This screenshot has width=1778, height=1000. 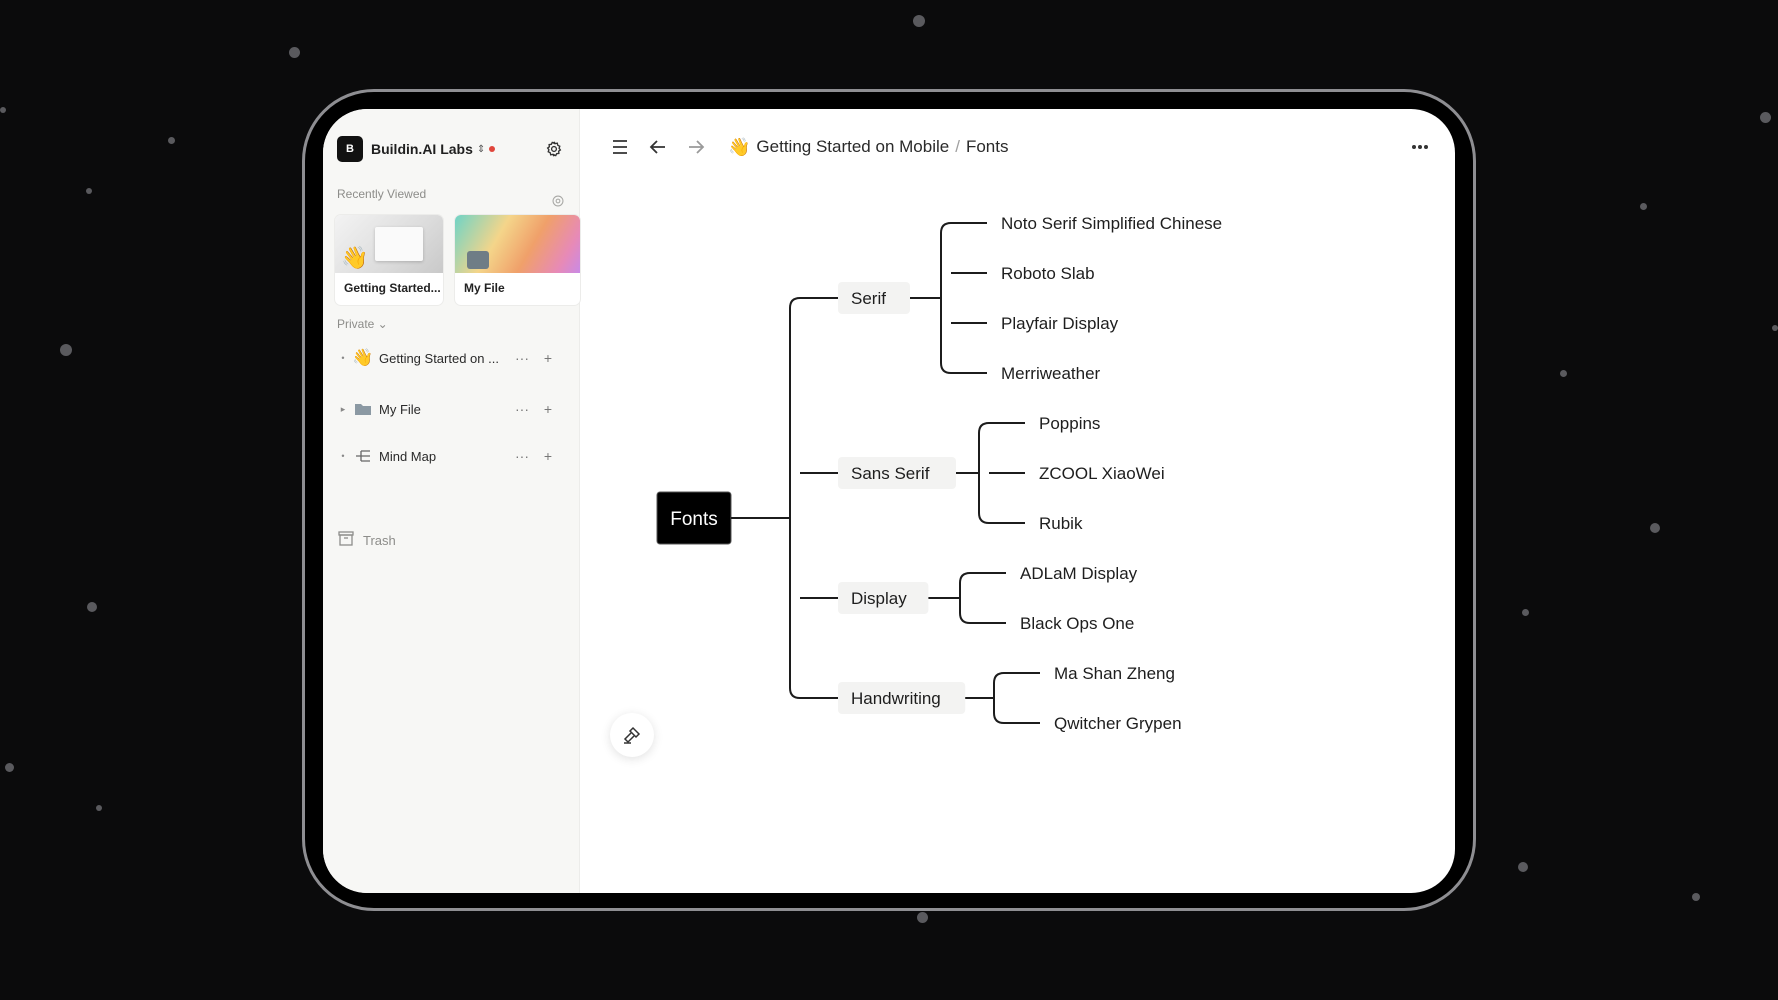 What do you see at coordinates (1069, 423) in the screenshot?
I see `leaf-node-poppins: Poppins` at bounding box center [1069, 423].